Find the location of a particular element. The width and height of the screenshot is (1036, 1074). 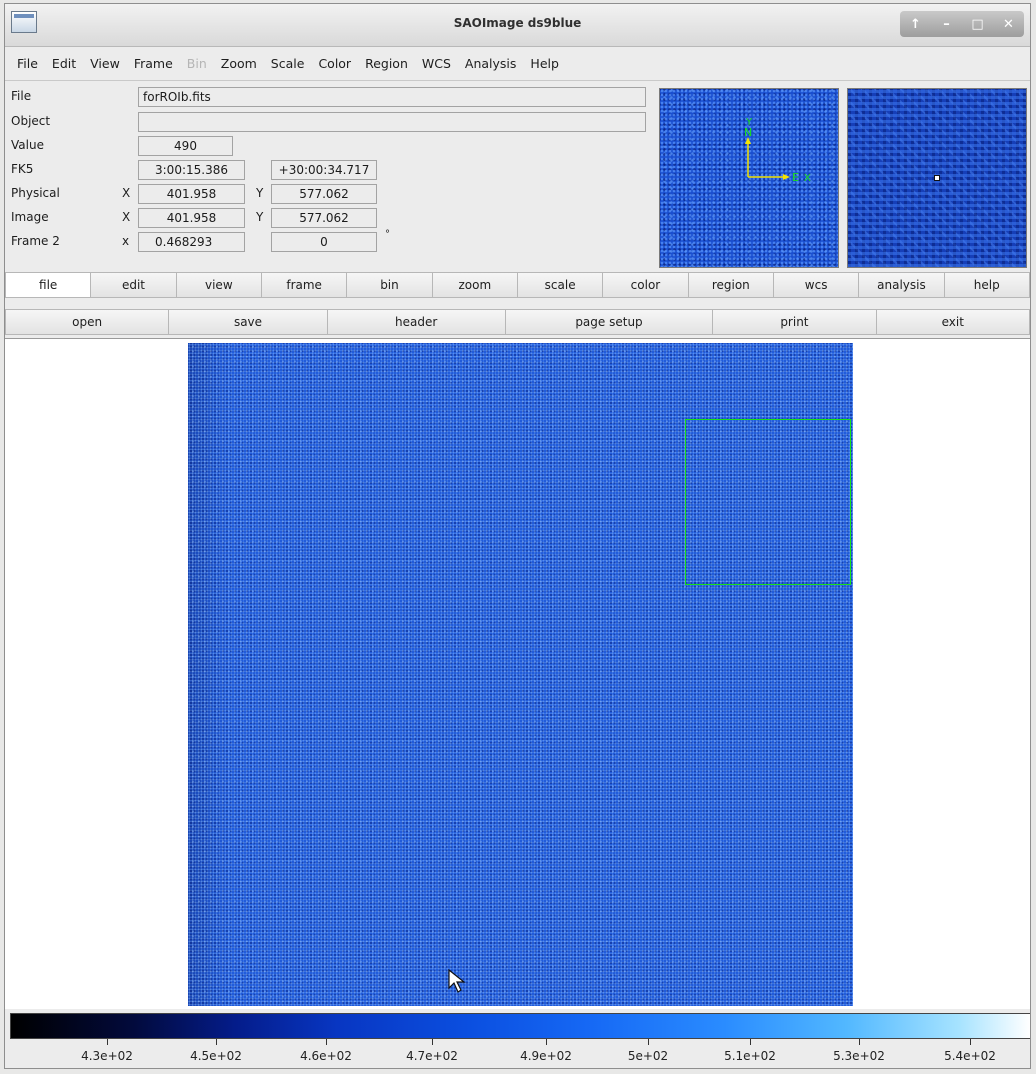

roi-region-box is located at coordinates (768, 502).